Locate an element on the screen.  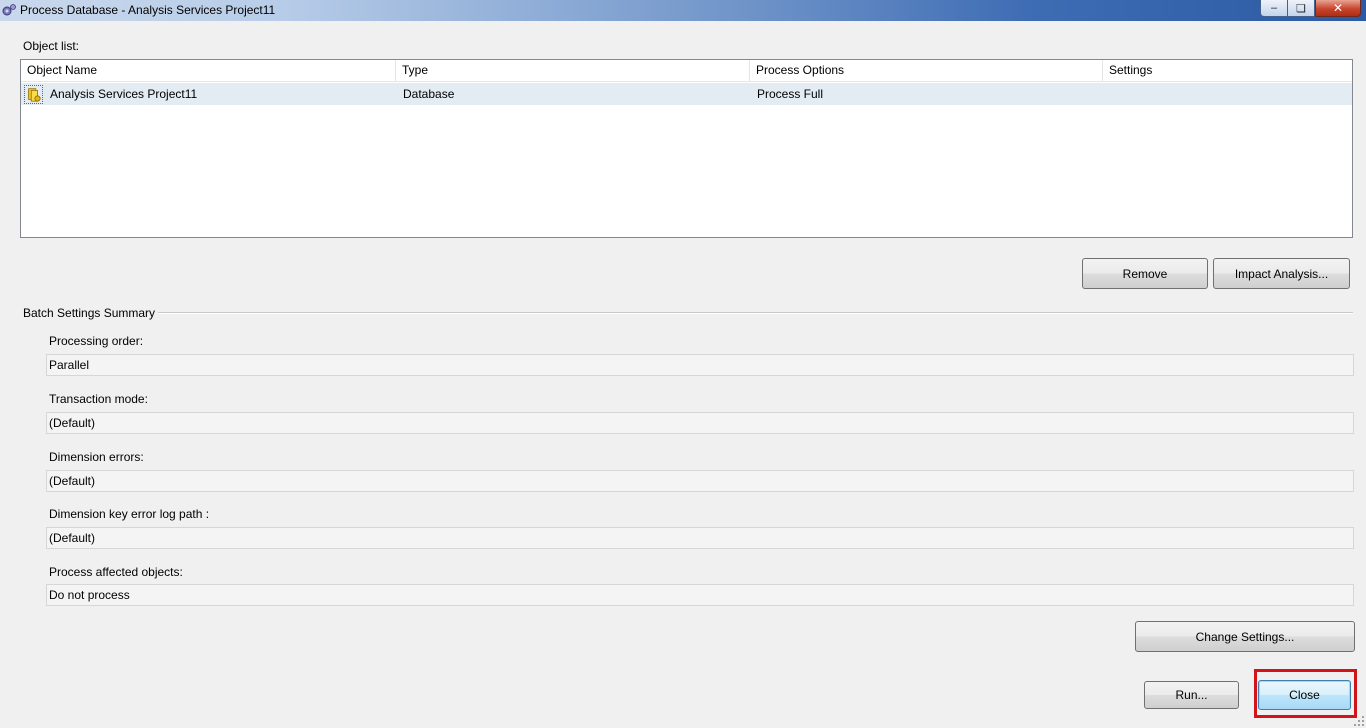
process-affected-objects-label: Process affected objects: is located at coordinates (116, 572).